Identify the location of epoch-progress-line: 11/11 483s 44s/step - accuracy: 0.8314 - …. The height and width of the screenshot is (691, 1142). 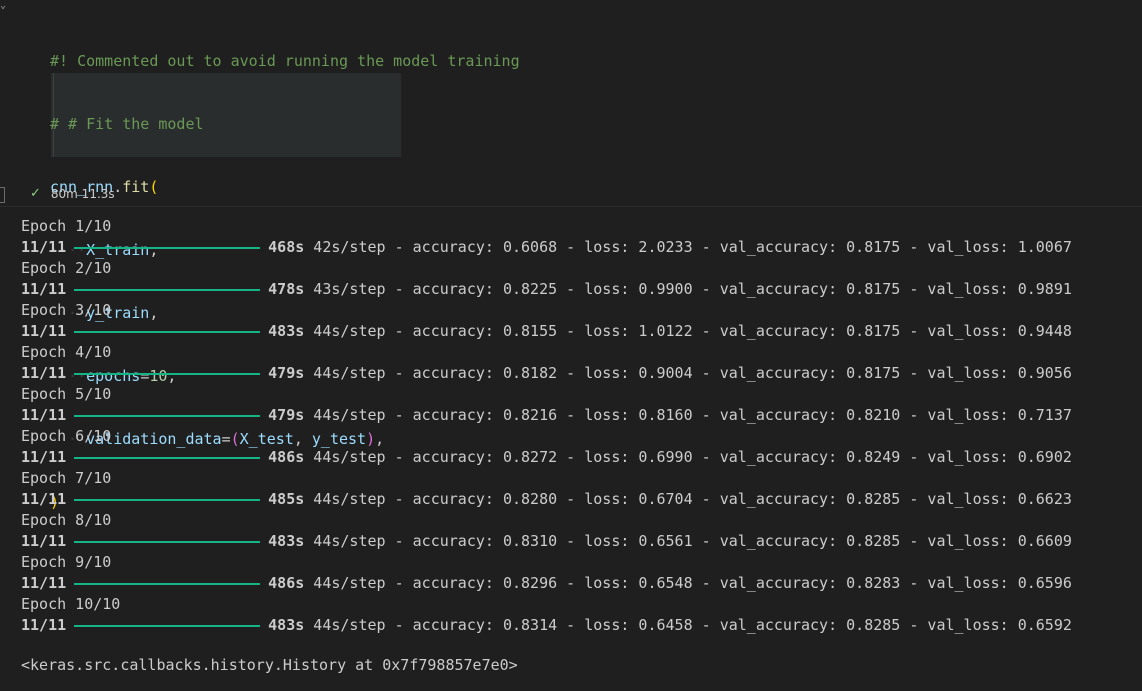
(546, 625).